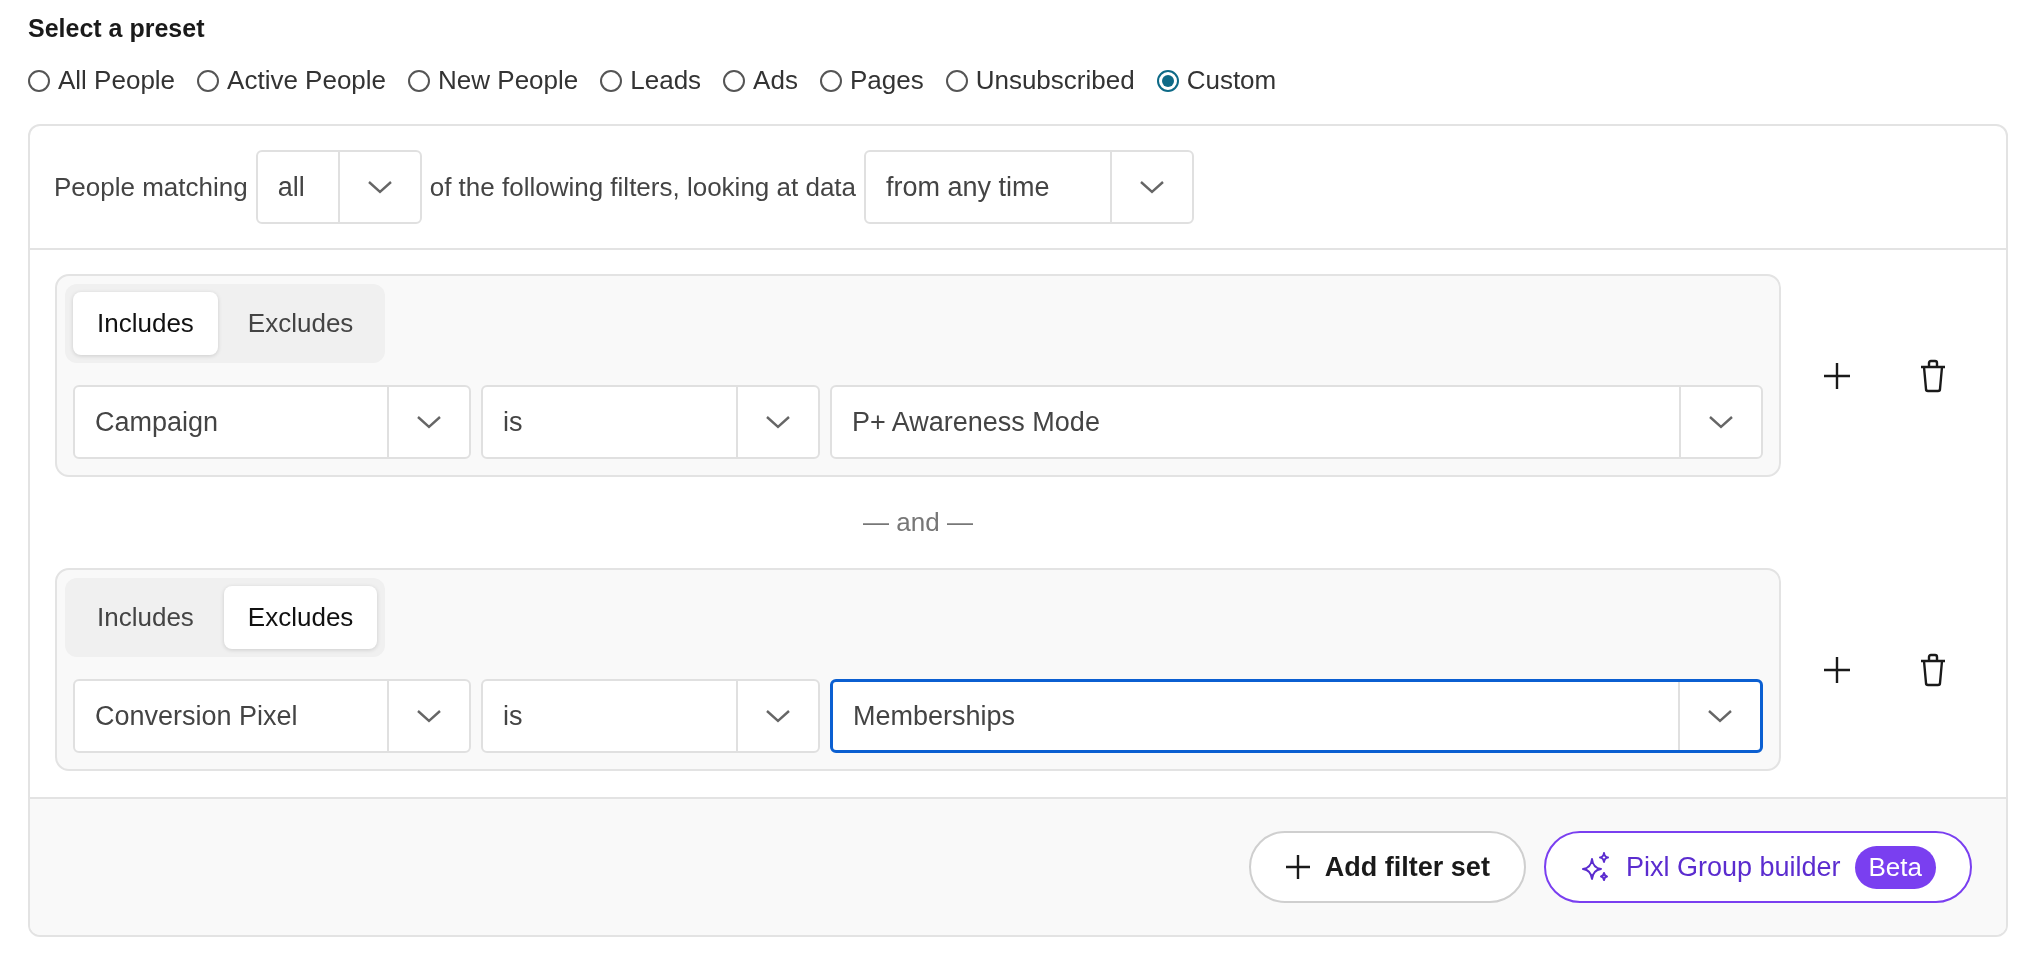 The image size is (2026, 974). I want to click on preset-radio: Active People, so click(292, 80).